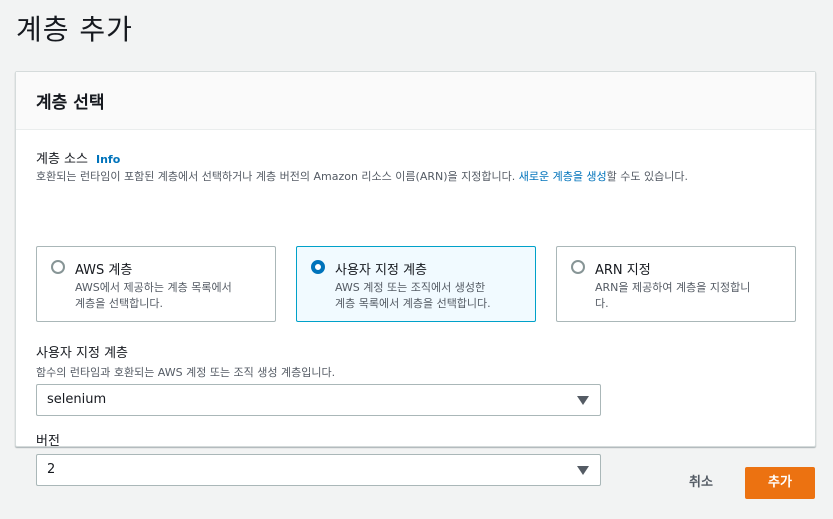 The width and height of the screenshot is (833, 519). I want to click on layer-source-desc-suffix: 할 수도 있습니다., so click(647, 176).